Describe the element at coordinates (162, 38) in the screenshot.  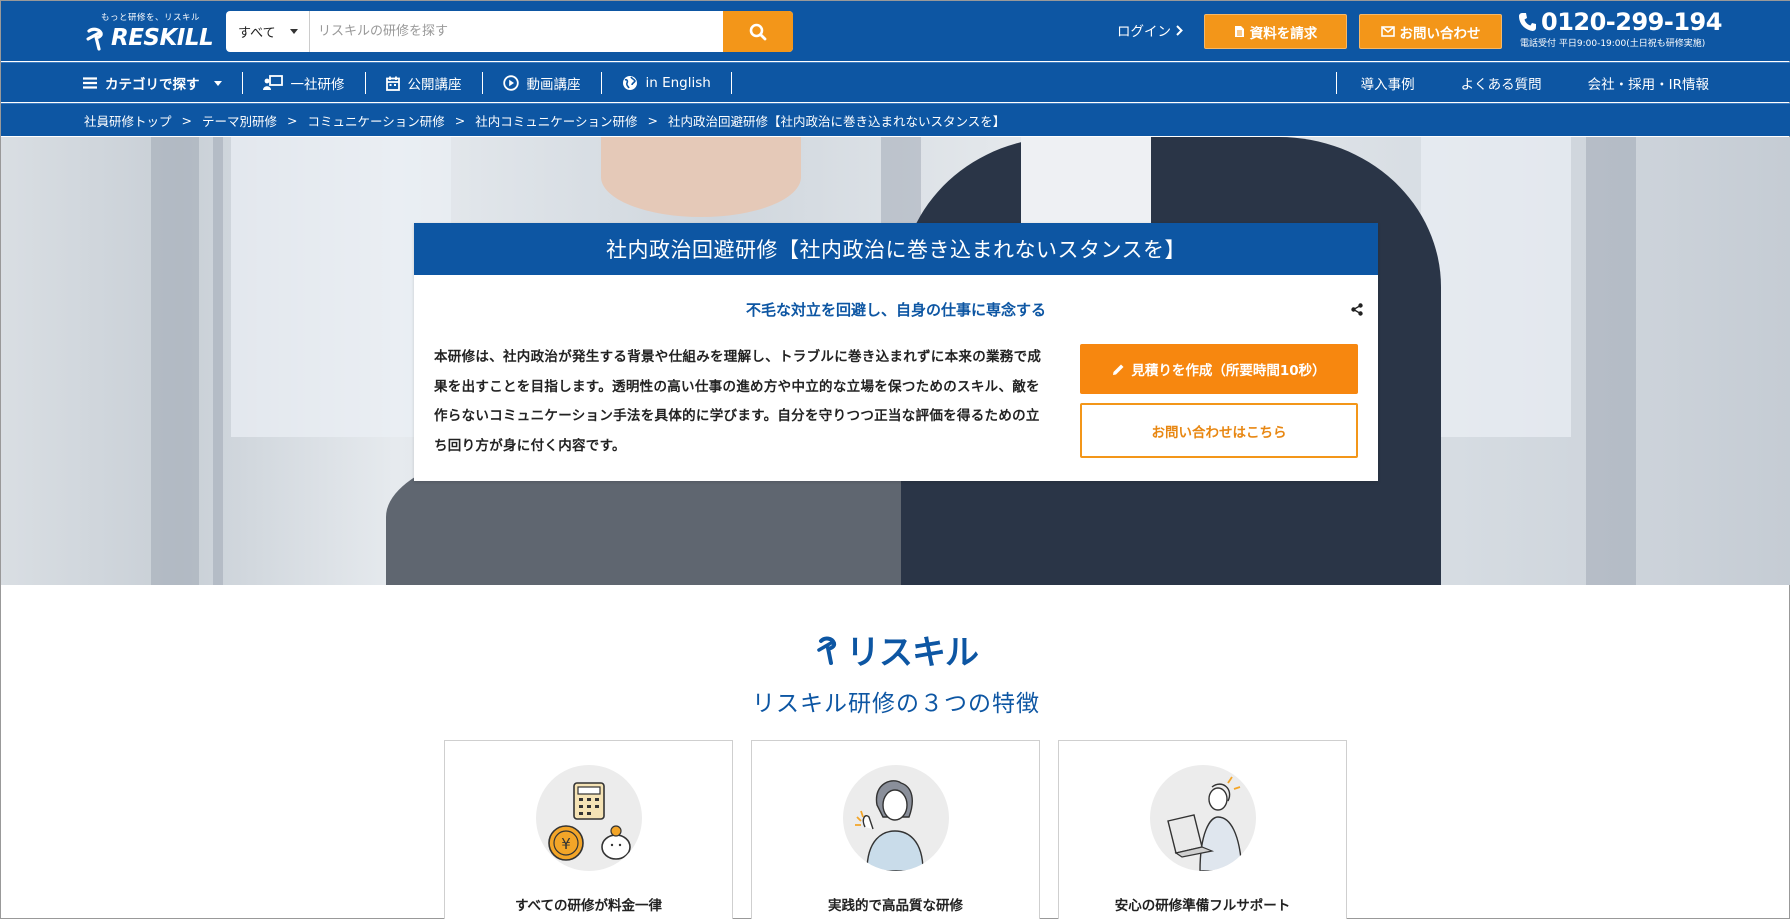
I see `logo-wordmark: RESKILL` at that location.